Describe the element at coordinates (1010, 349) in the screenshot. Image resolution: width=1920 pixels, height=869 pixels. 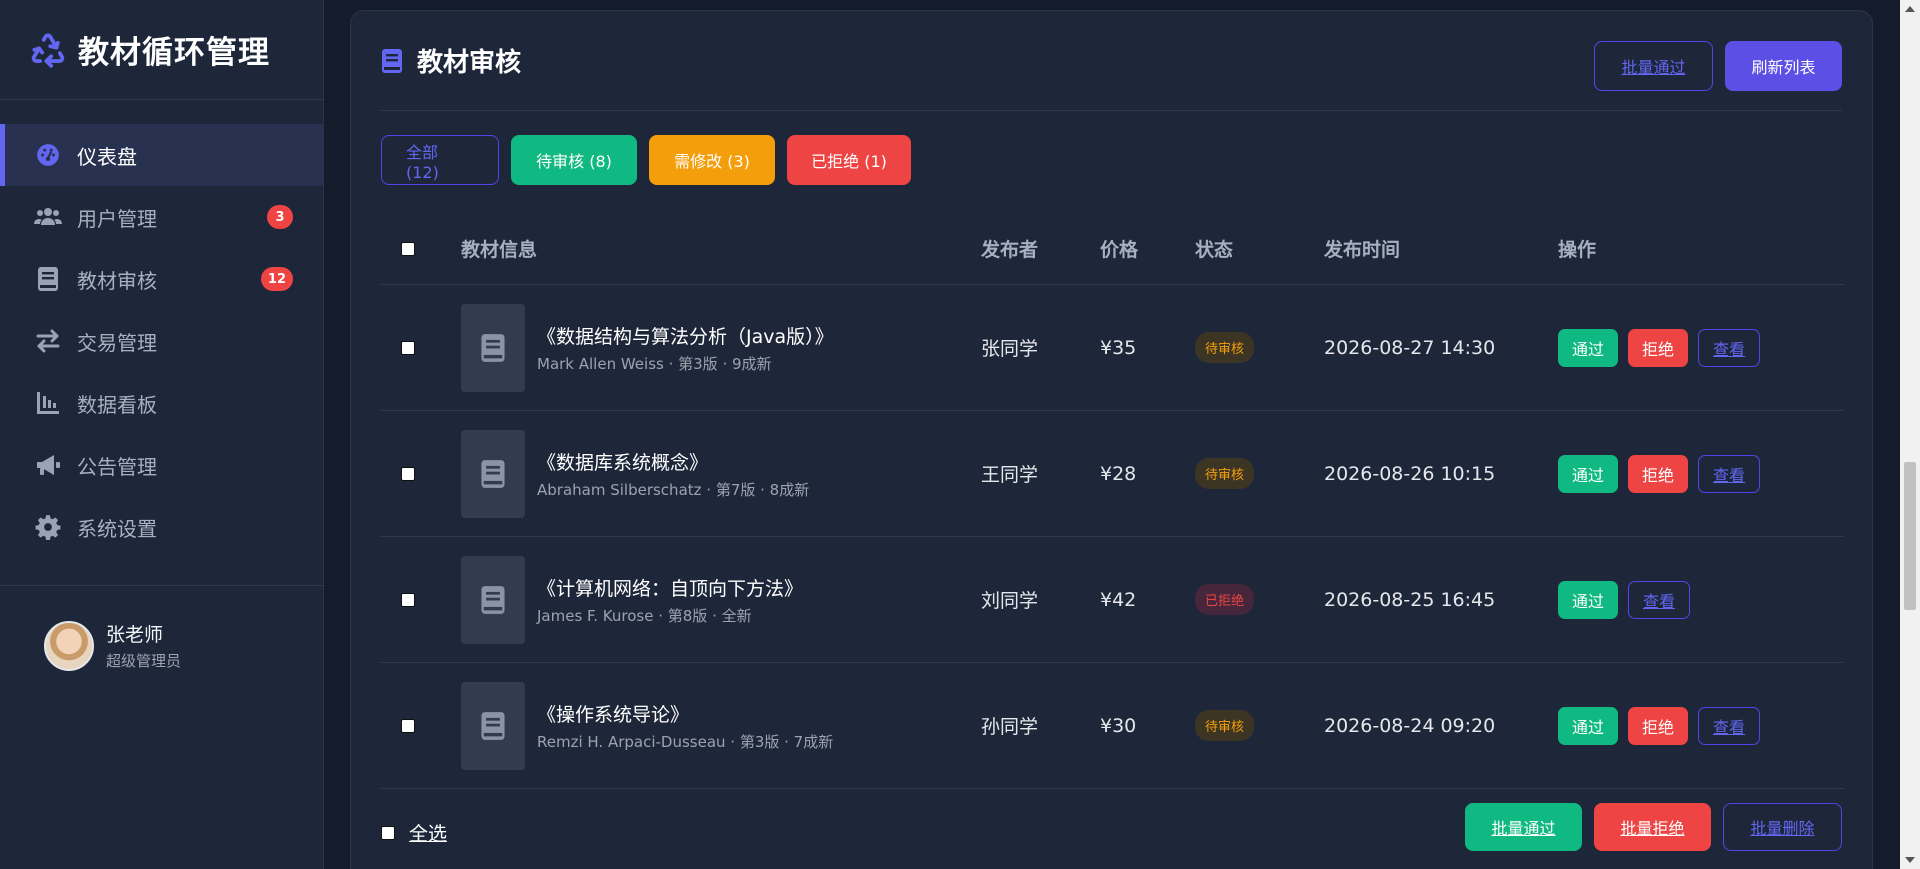
I see `publisher: 张同学` at that location.